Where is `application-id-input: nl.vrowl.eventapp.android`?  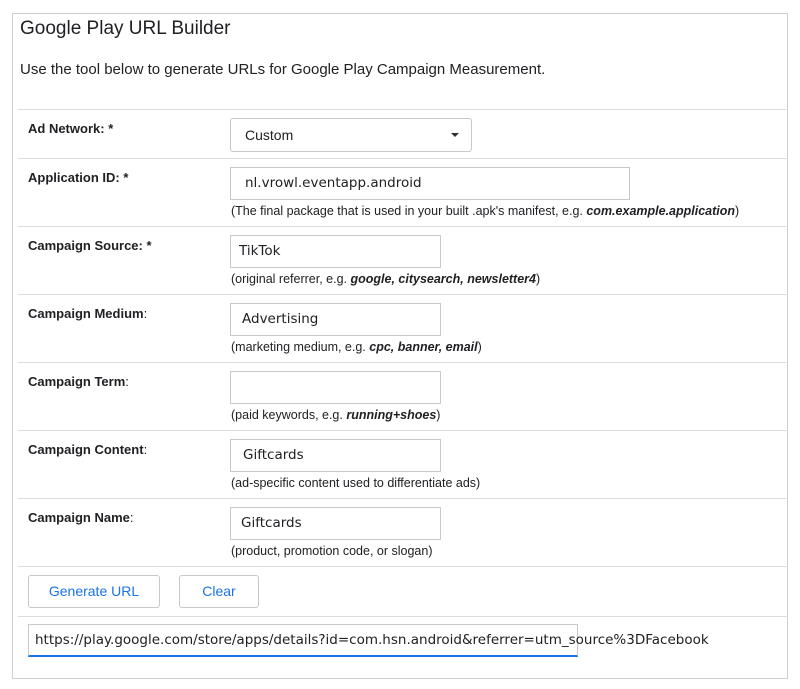 application-id-input: nl.vrowl.eventapp.android is located at coordinates (430, 183).